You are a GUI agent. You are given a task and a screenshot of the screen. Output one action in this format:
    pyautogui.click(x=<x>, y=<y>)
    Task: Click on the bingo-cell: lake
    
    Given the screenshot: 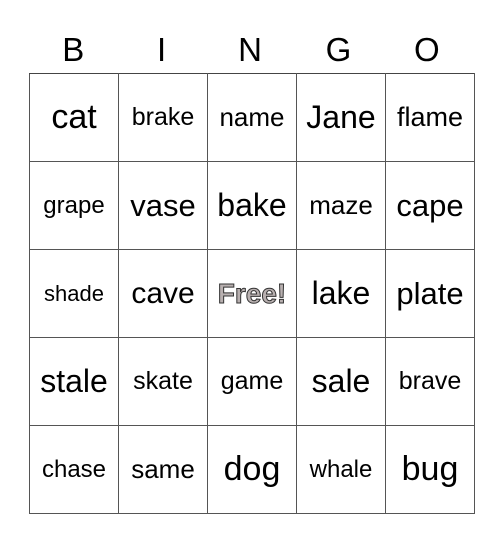 What is the action you would take?
    pyautogui.click(x=341, y=293)
    